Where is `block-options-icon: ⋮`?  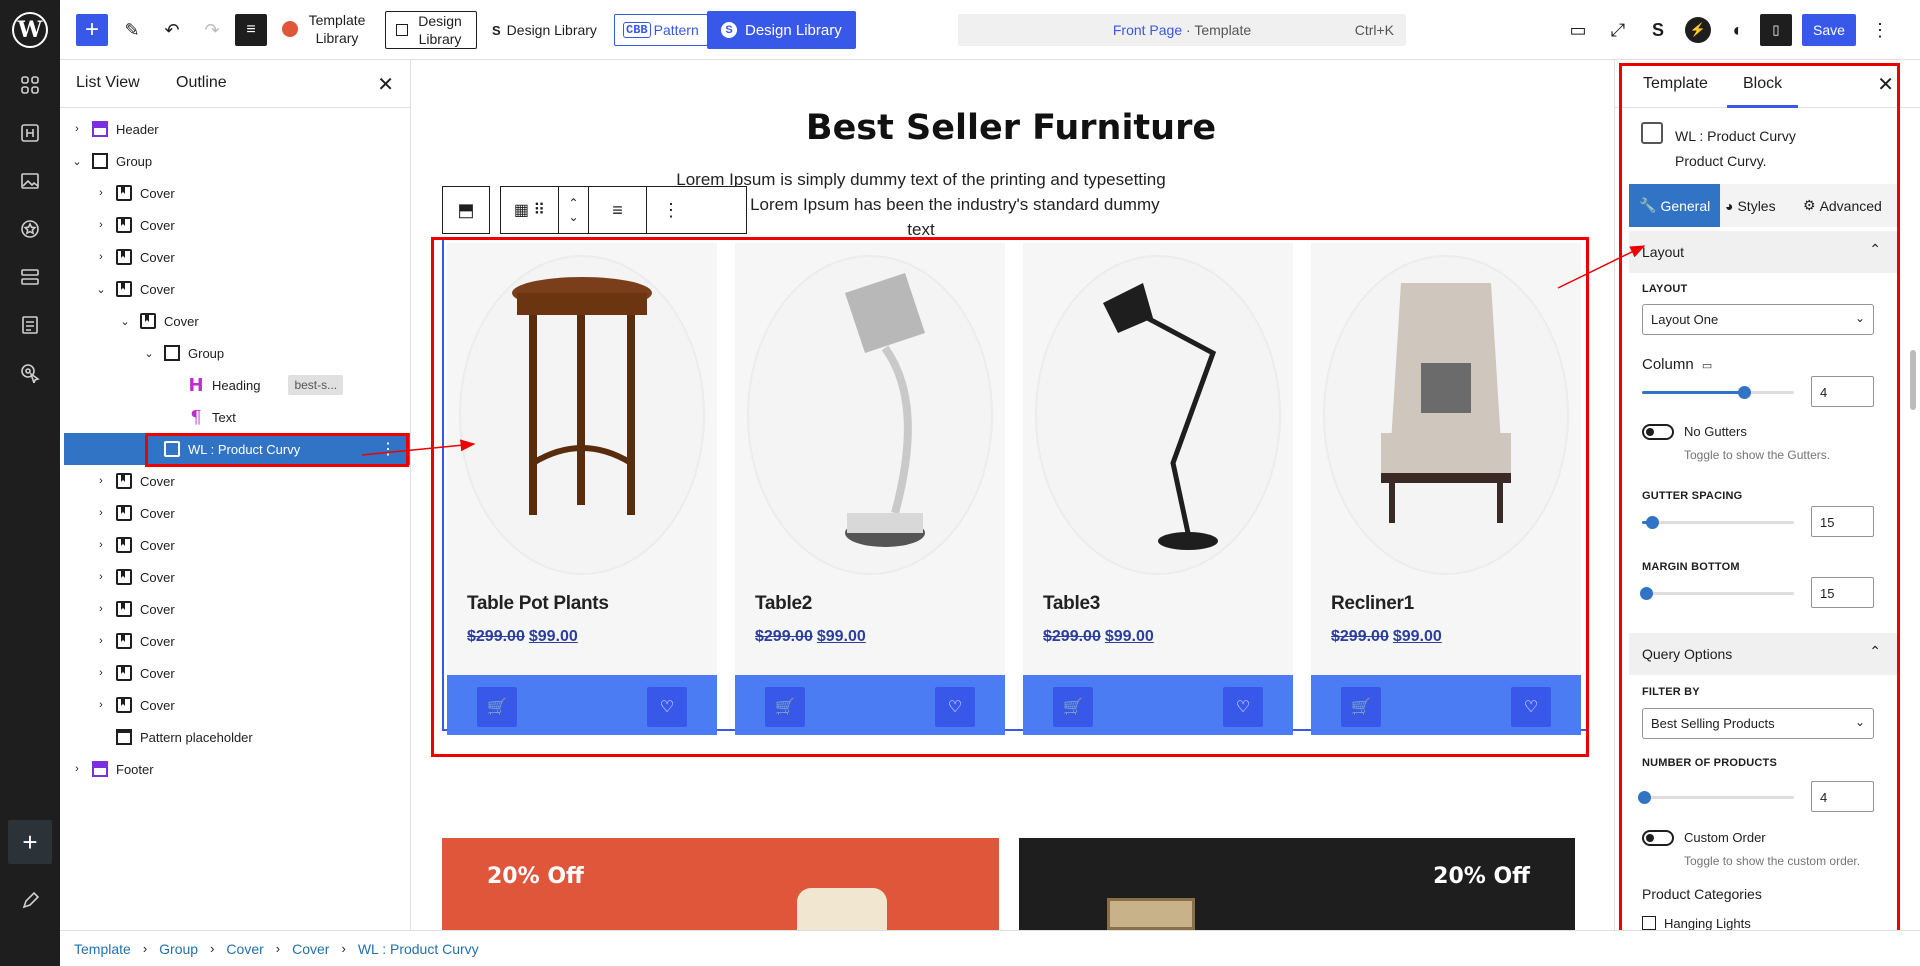 block-options-icon: ⋮ is located at coordinates (671, 210).